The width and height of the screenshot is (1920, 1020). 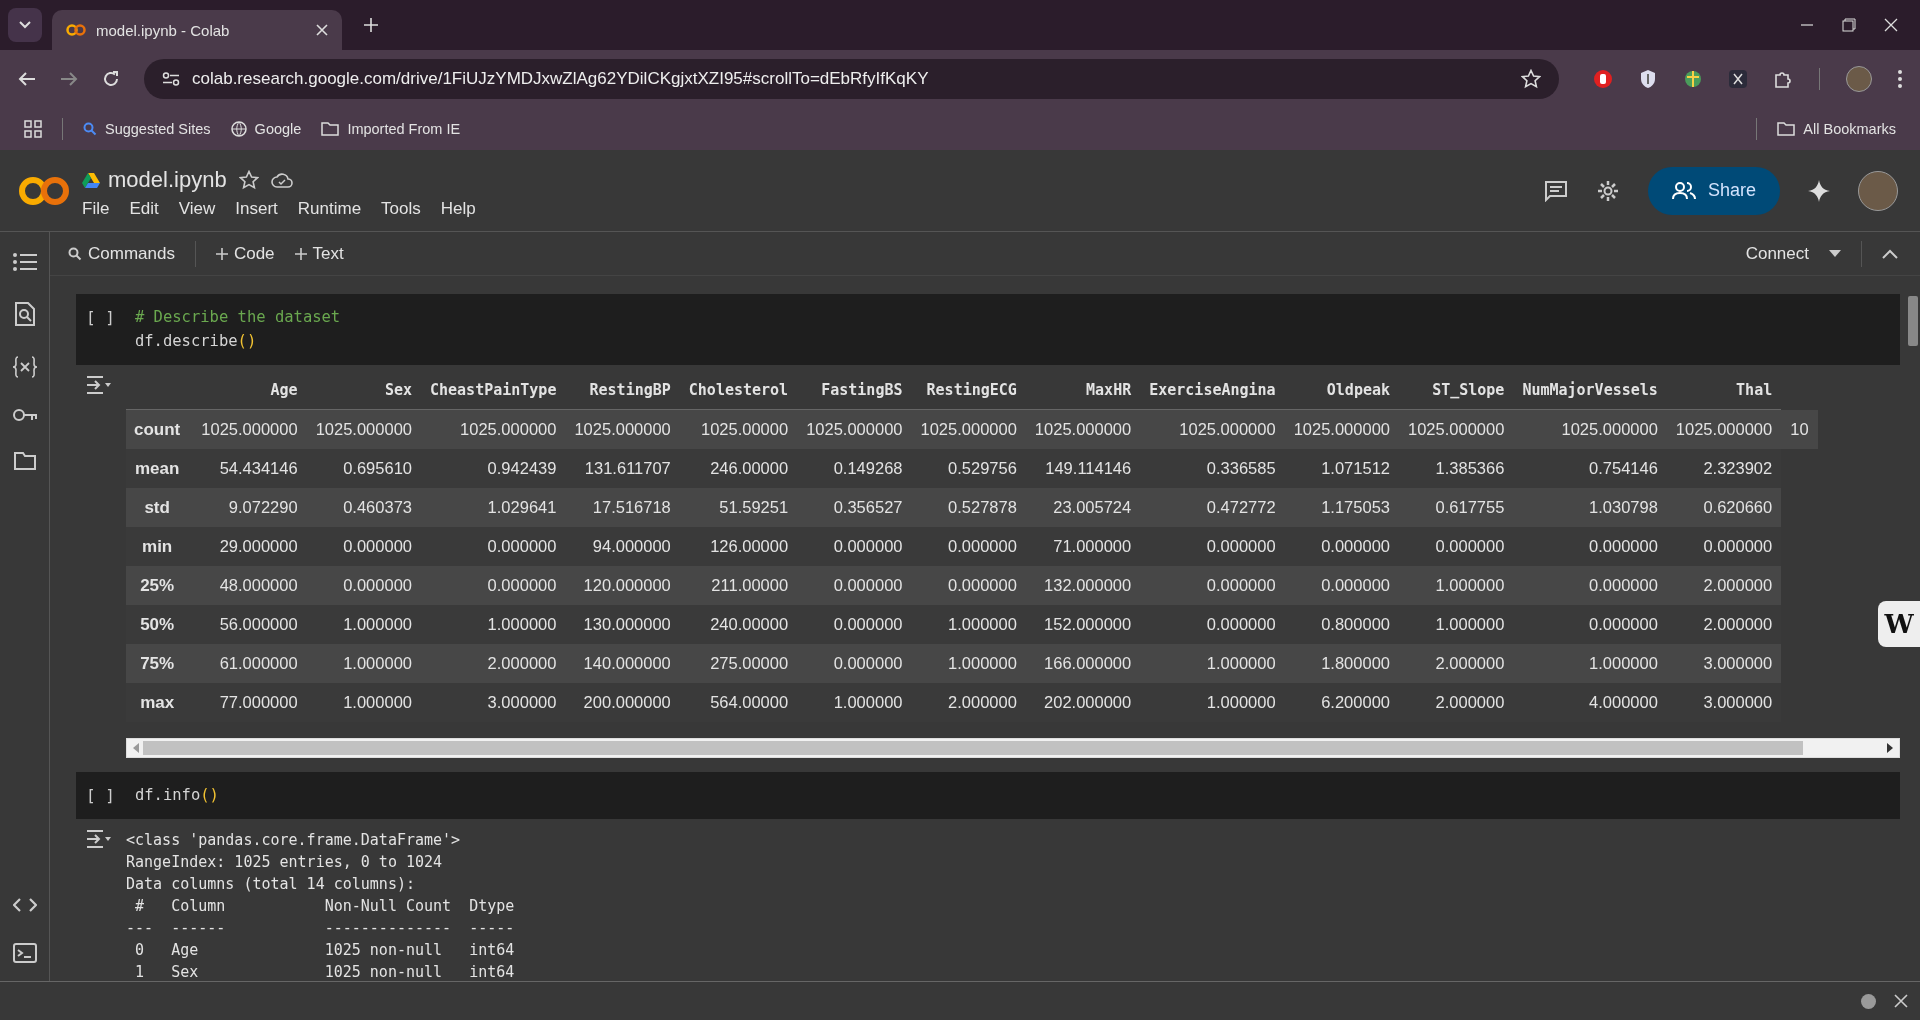 What do you see at coordinates (167, 179) in the screenshot?
I see `notebook-title: model.ipynb` at bounding box center [167, 179].